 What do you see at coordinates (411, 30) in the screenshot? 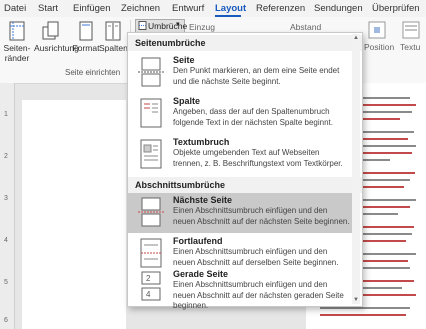
I see `wrap-text-icon` at bounding box center [411, 30].